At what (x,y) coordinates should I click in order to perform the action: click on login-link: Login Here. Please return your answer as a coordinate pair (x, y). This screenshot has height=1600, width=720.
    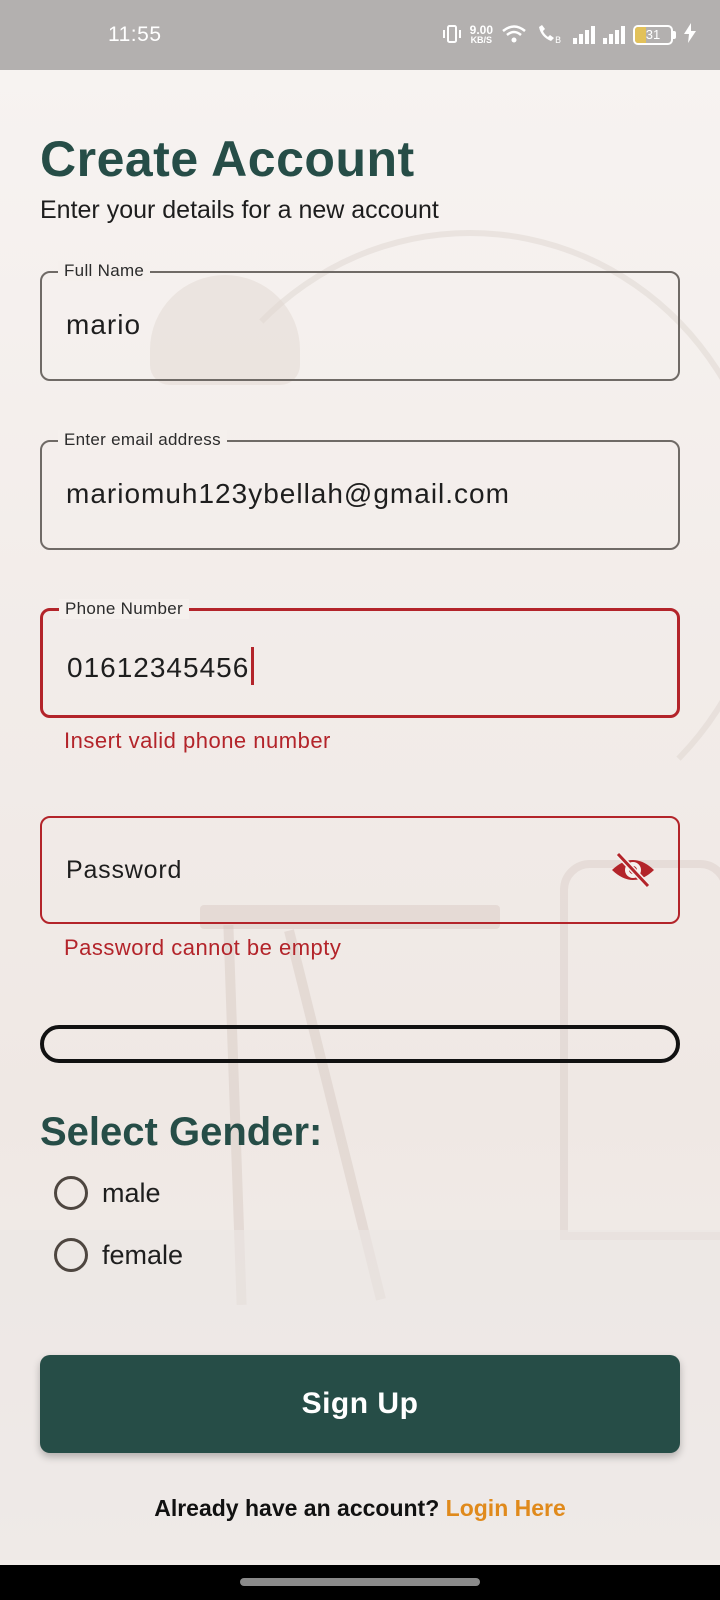
    Looking at the image, I should click on (506, 1508).